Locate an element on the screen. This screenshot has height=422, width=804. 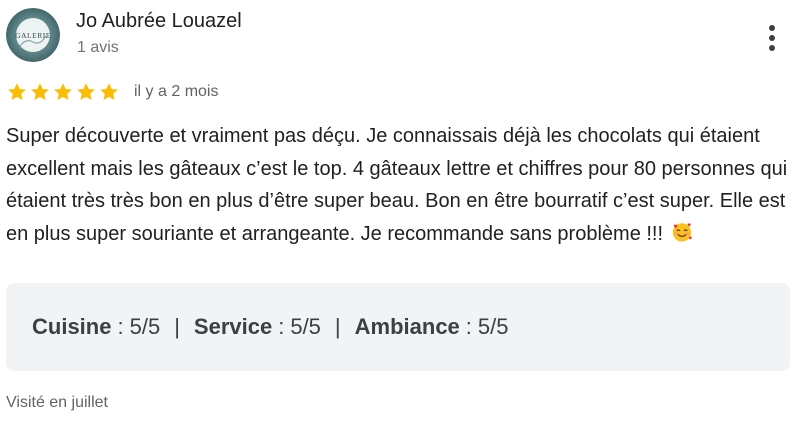
visit-date: Visité en juillet is located at coordinates (57, 402).